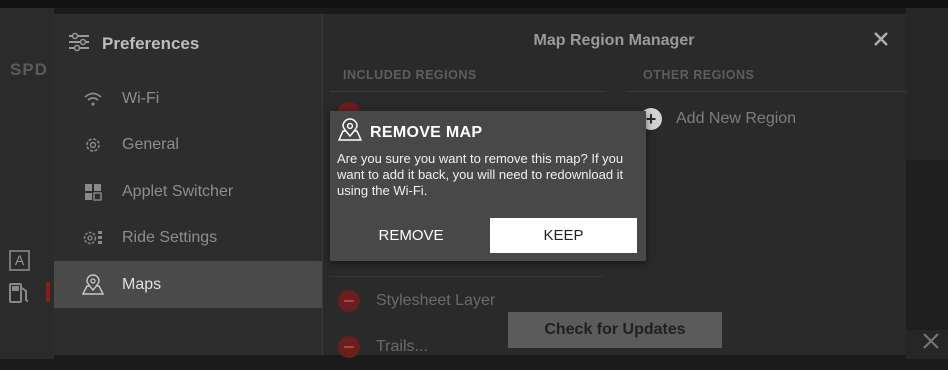 This screenshot has width=948, height=370. I want to click on sidebar-item-ride-settings: Ride Settings, so click(188, 237).